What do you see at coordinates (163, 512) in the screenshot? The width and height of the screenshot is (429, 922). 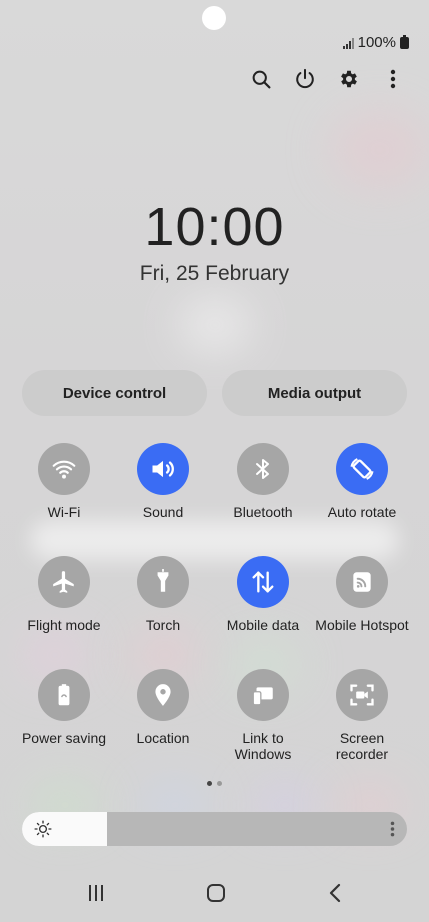 I see `tile-label: Sound` at bounding box center [163, 512].